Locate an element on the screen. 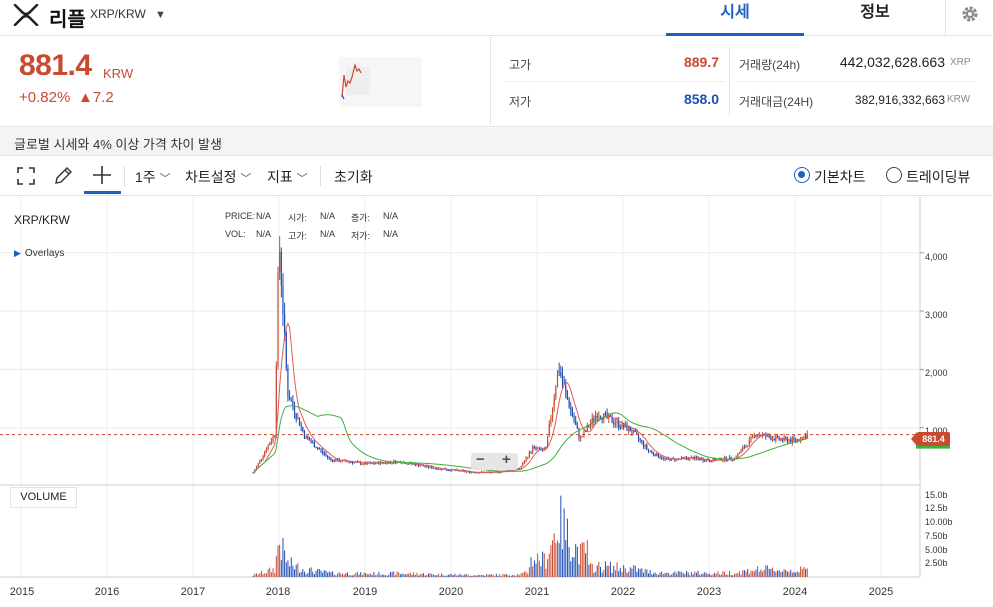  trade-value-label: 거래대금(24H) is located at coordinates (776, 102).